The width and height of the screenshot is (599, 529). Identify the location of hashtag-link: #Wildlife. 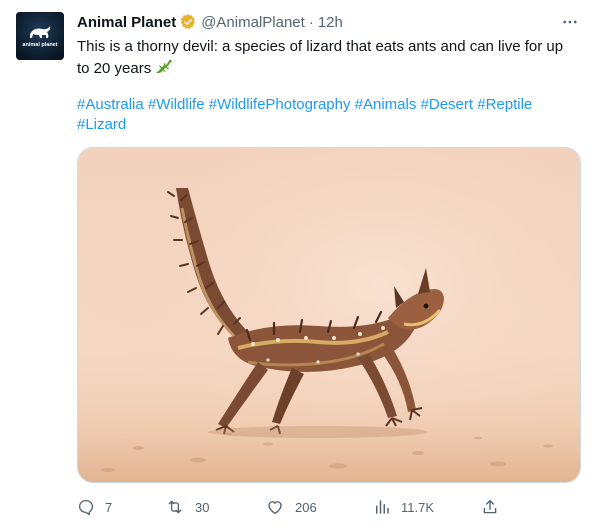
(176, 104).